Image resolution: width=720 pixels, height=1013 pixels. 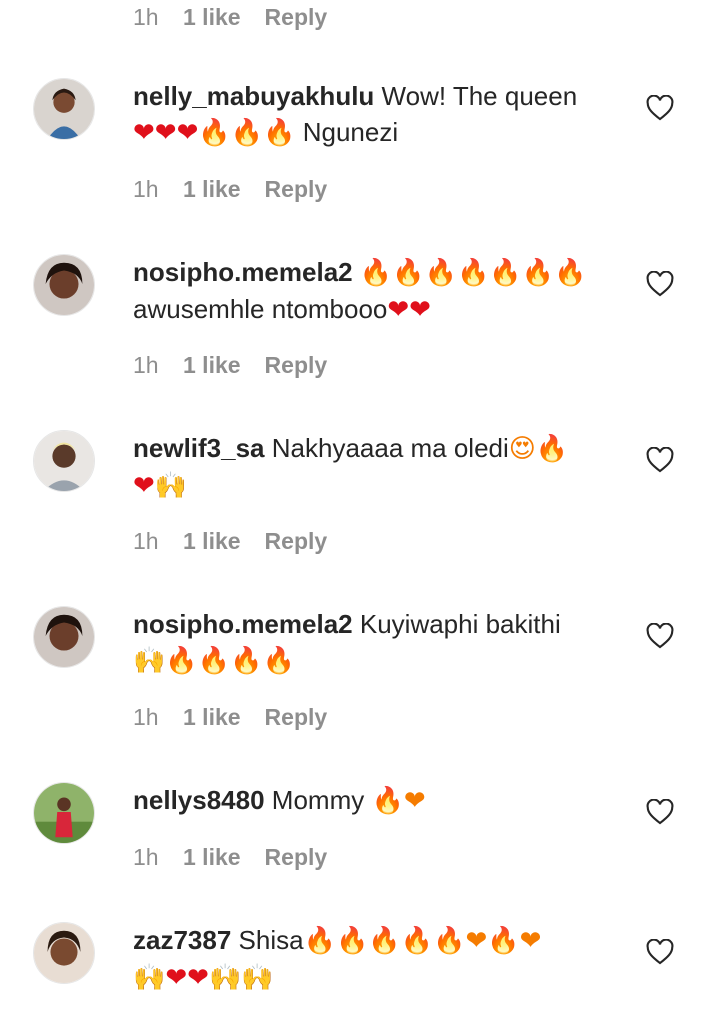 What do you see at coordinates (460, 624) in the screenshot?
I see `comment-text: Kuyiwaphi bakithi` at bounding box center [460, 624].